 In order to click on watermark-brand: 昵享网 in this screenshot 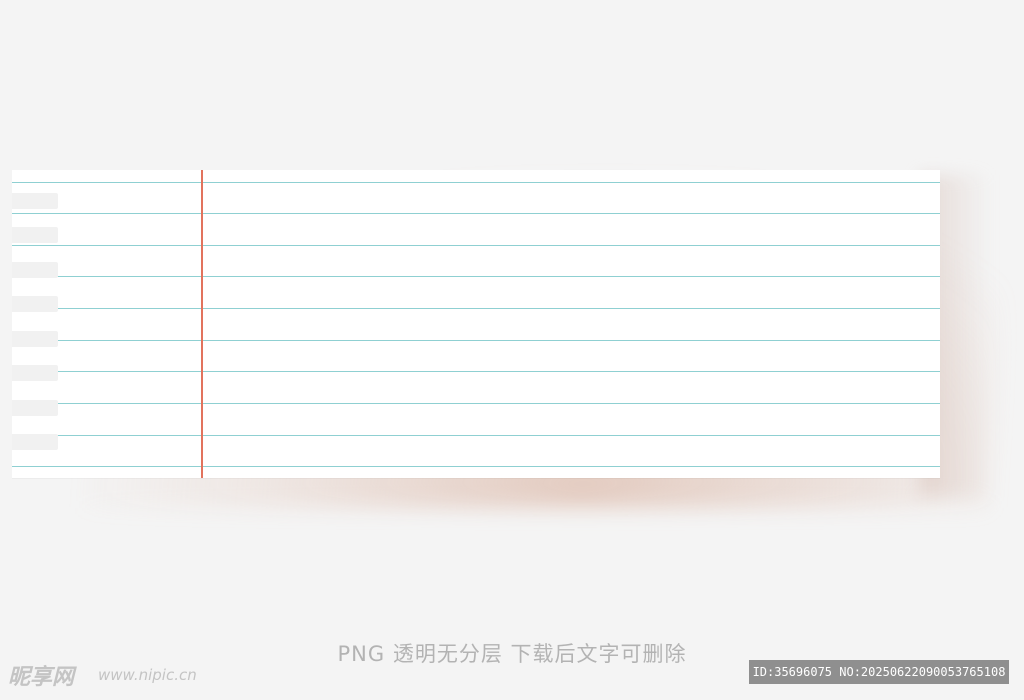, I will do `click(41, 677)`.